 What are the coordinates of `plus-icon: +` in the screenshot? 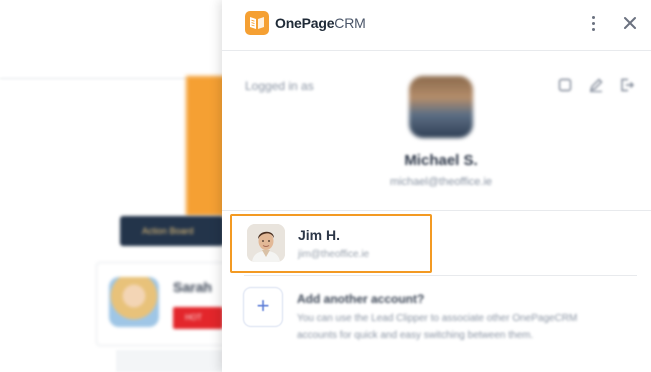 It's located at (263, 305).